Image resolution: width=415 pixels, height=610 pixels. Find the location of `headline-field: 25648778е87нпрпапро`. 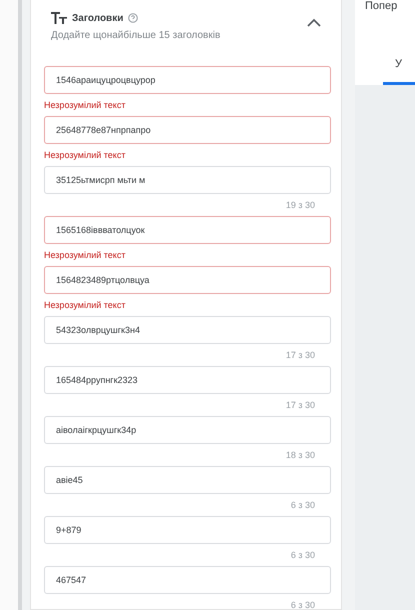

headline-field: 25648778е87нпрпапро is located at coordinates (187, 130).